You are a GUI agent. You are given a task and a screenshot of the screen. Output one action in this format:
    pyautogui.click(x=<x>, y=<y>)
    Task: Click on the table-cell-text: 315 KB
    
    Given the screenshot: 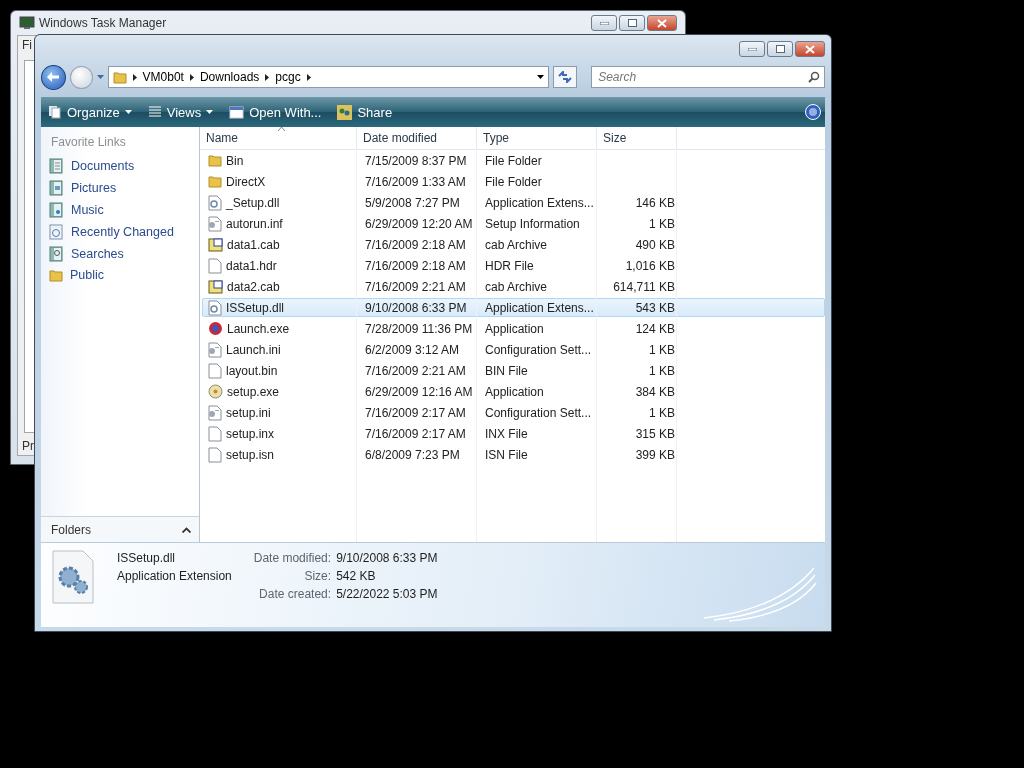 What is the action you would take?
    pyautogui.click(x=655, y=433)
    